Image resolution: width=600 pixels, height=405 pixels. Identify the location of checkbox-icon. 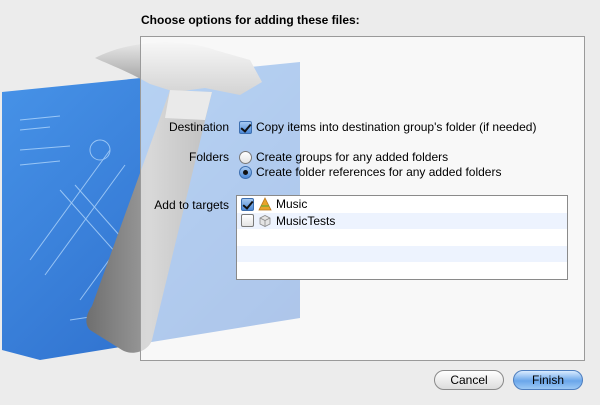
(247, 221).